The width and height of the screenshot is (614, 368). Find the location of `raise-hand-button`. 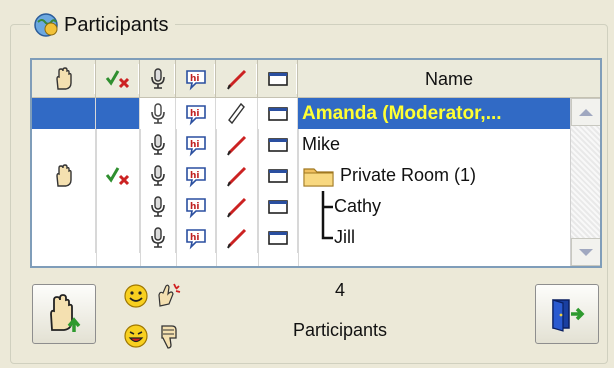

raise-hand-button is located at coordinates (64, 314).